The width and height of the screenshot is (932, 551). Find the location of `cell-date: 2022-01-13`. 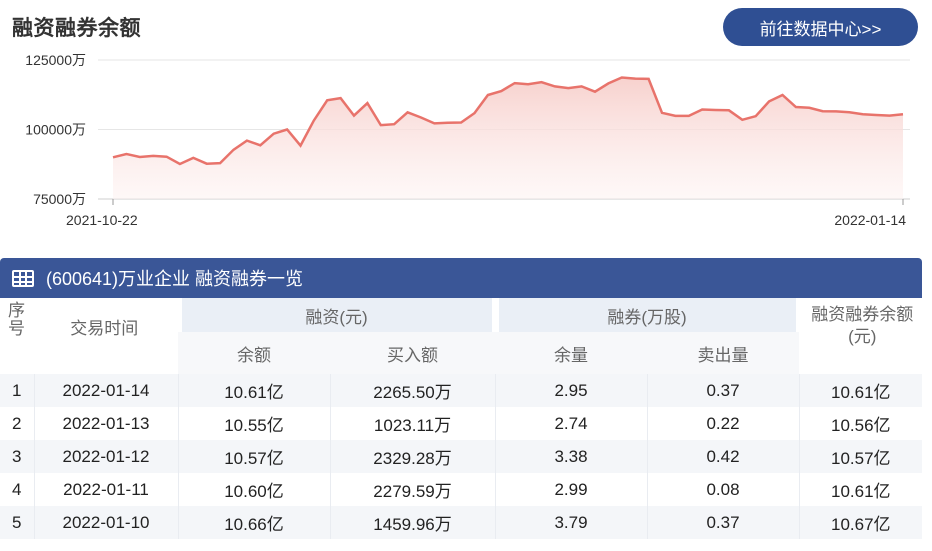

cell-date: 2022-01-13 is located at coordinates (105, 423).